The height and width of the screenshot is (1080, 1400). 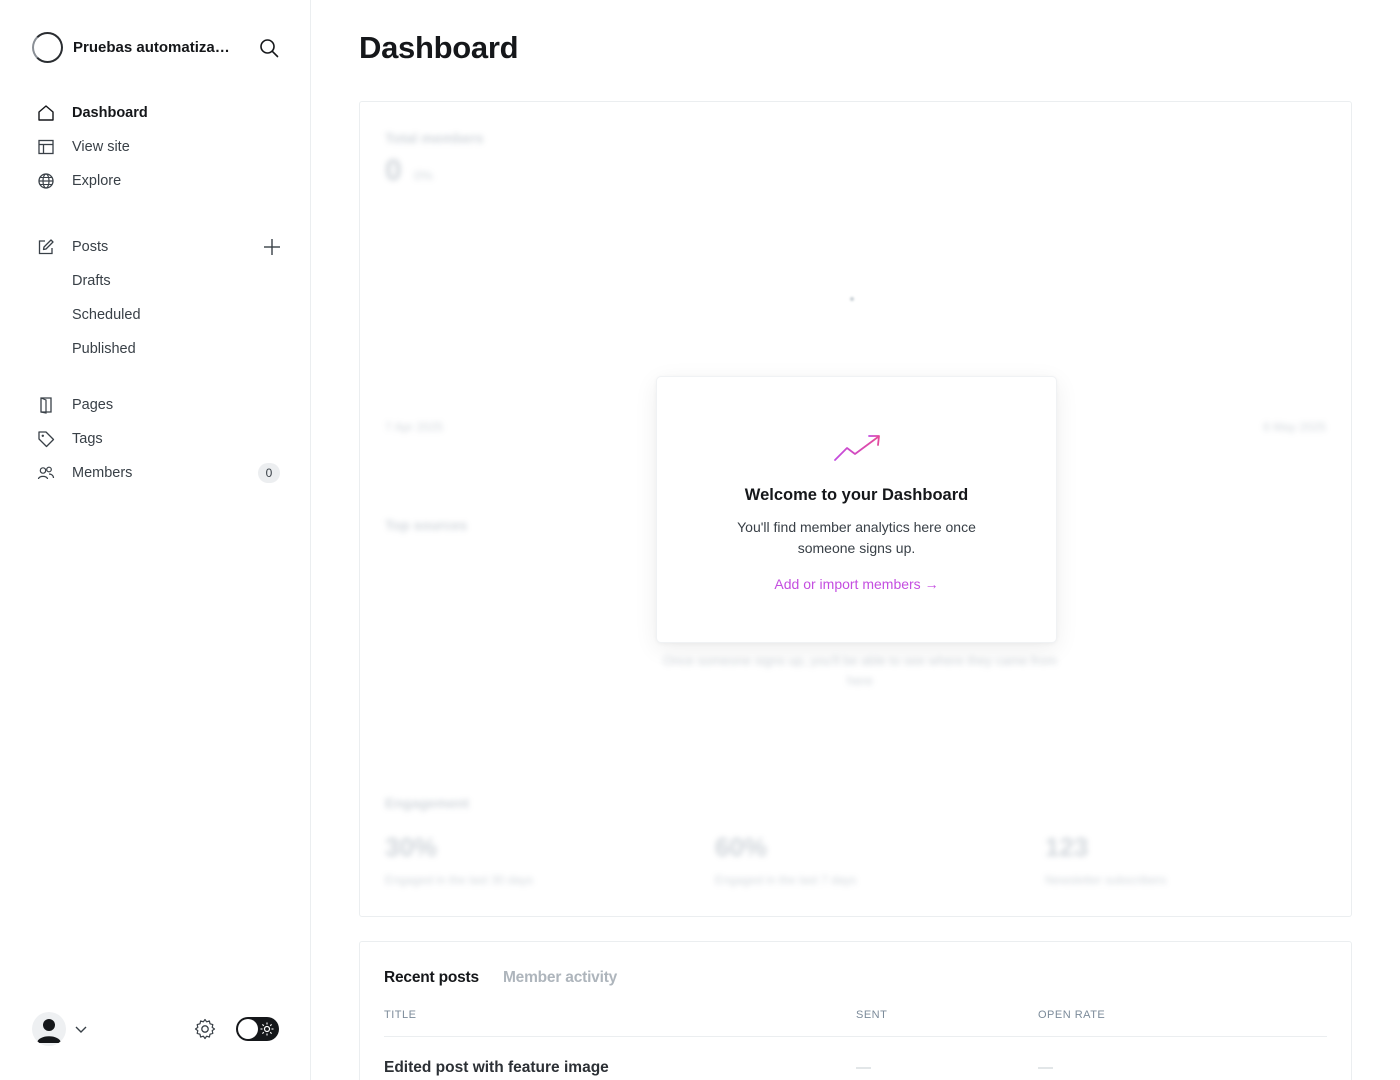 I want to click on nav-label-posts: Posts, so click(x=90, y=247).